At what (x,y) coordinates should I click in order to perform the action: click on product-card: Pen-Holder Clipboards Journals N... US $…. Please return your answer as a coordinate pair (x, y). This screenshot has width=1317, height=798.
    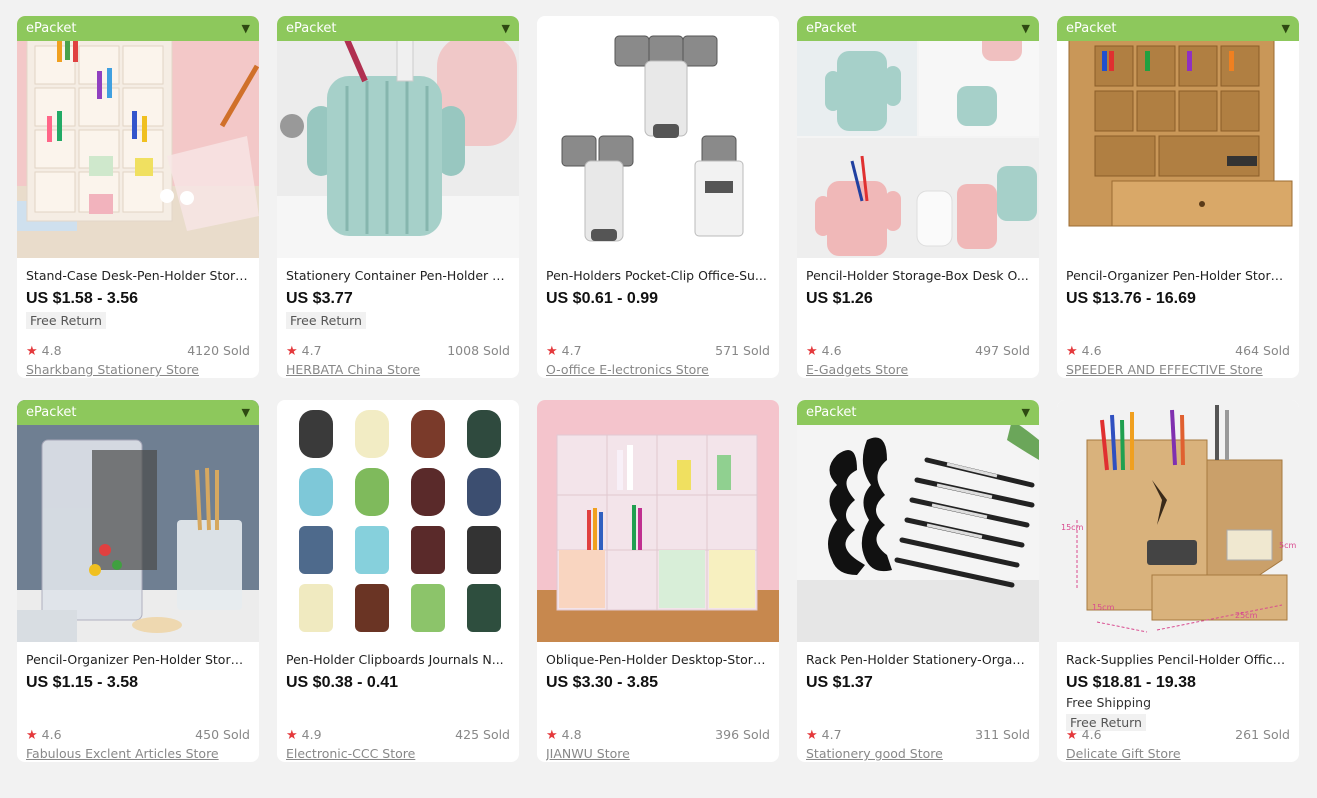
    Looking at the image, I should click on (398, 581).